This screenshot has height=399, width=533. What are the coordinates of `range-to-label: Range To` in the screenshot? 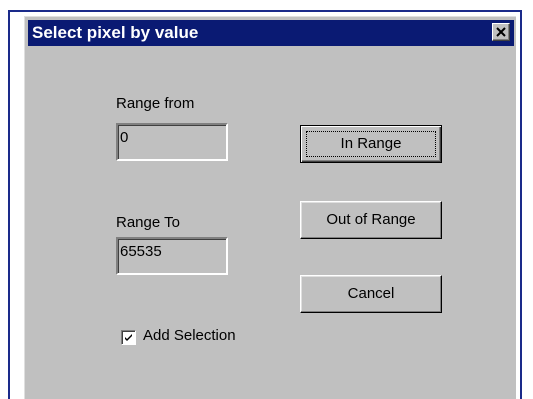 It's located at (148, 222).